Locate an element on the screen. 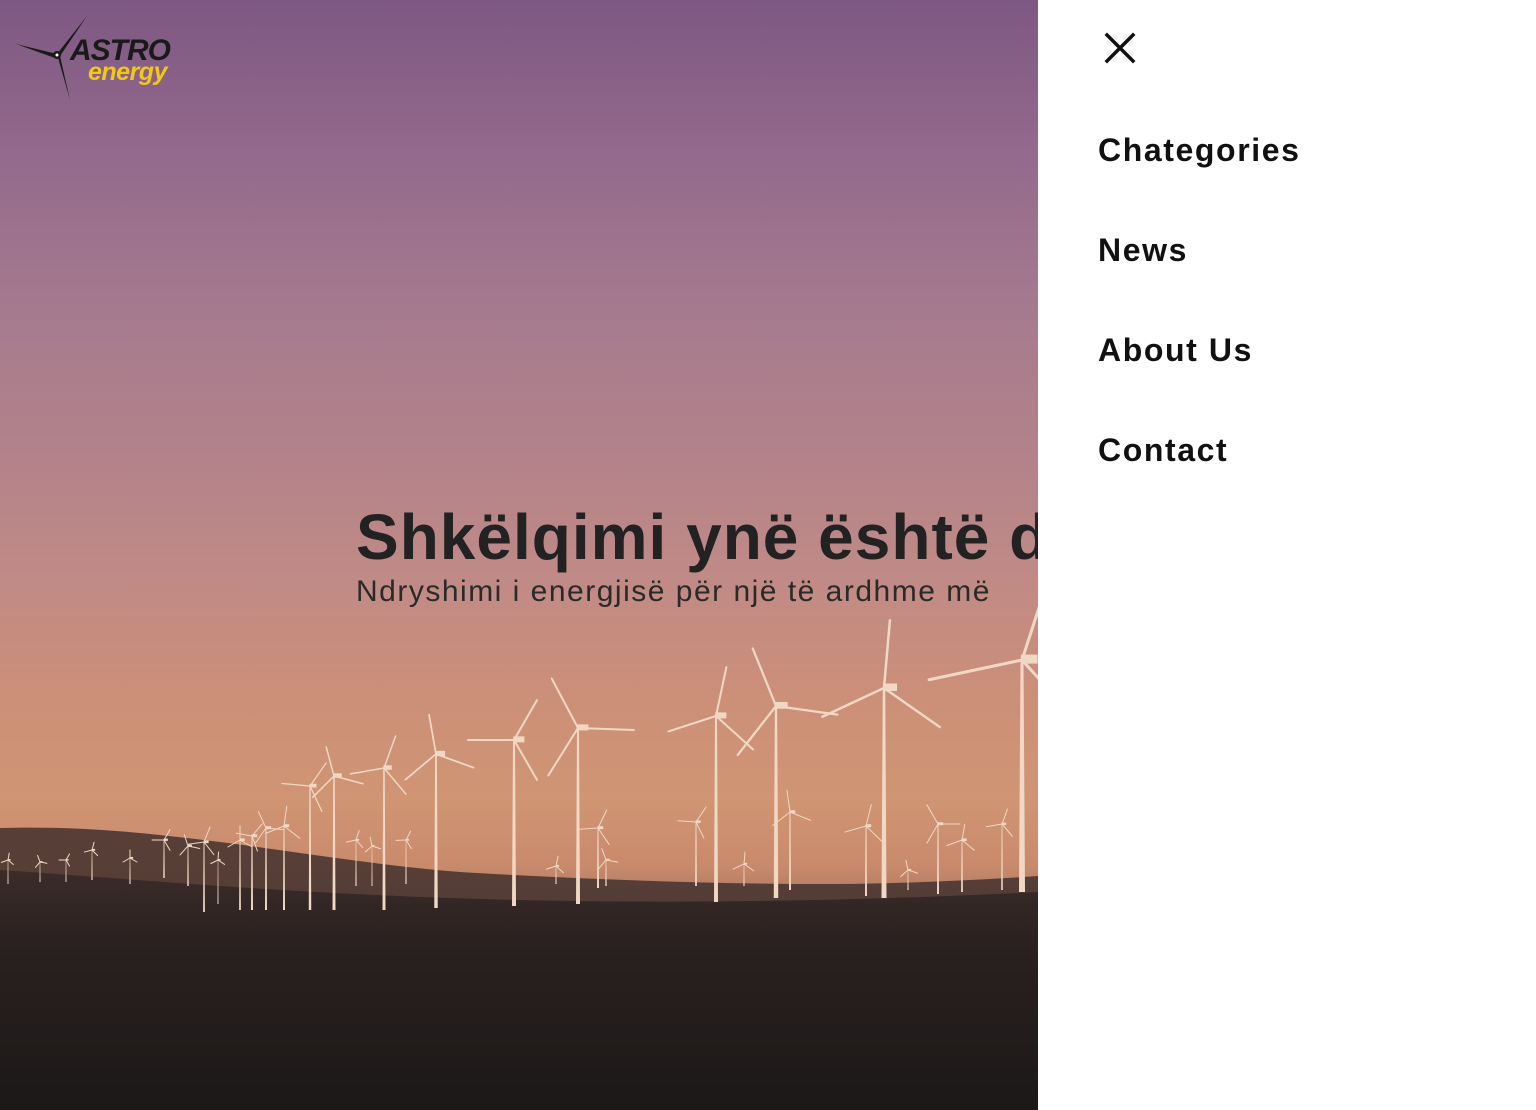 This screenshot has height=1110, width=1536. logo-text-energy: energy is located at coordinates (127, 72).